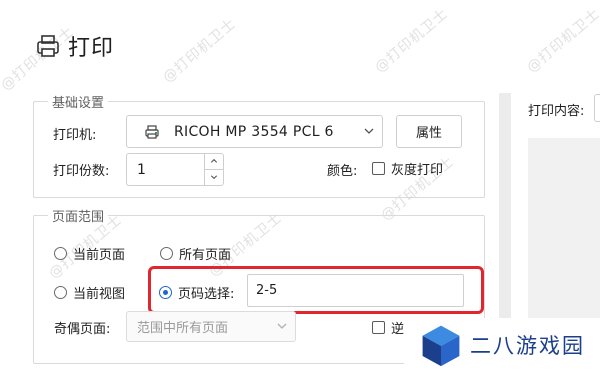 The width and height of the screenshot is (600, 372). What do you see at coordinates (99, 255) in the screenshot?
I see `current-page-label: 当前页面` at bounding box center [99, 255].